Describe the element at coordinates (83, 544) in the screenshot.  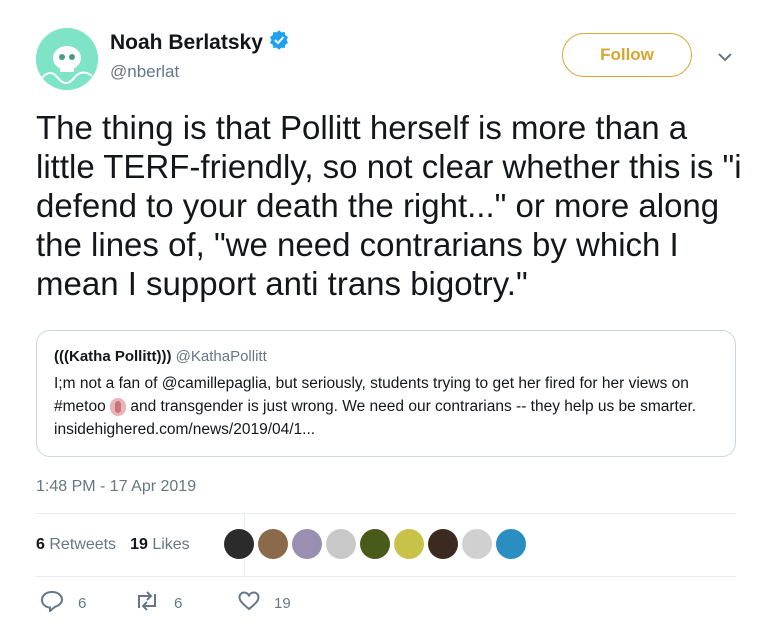
I see `retweets-label: Retweets` at that location.